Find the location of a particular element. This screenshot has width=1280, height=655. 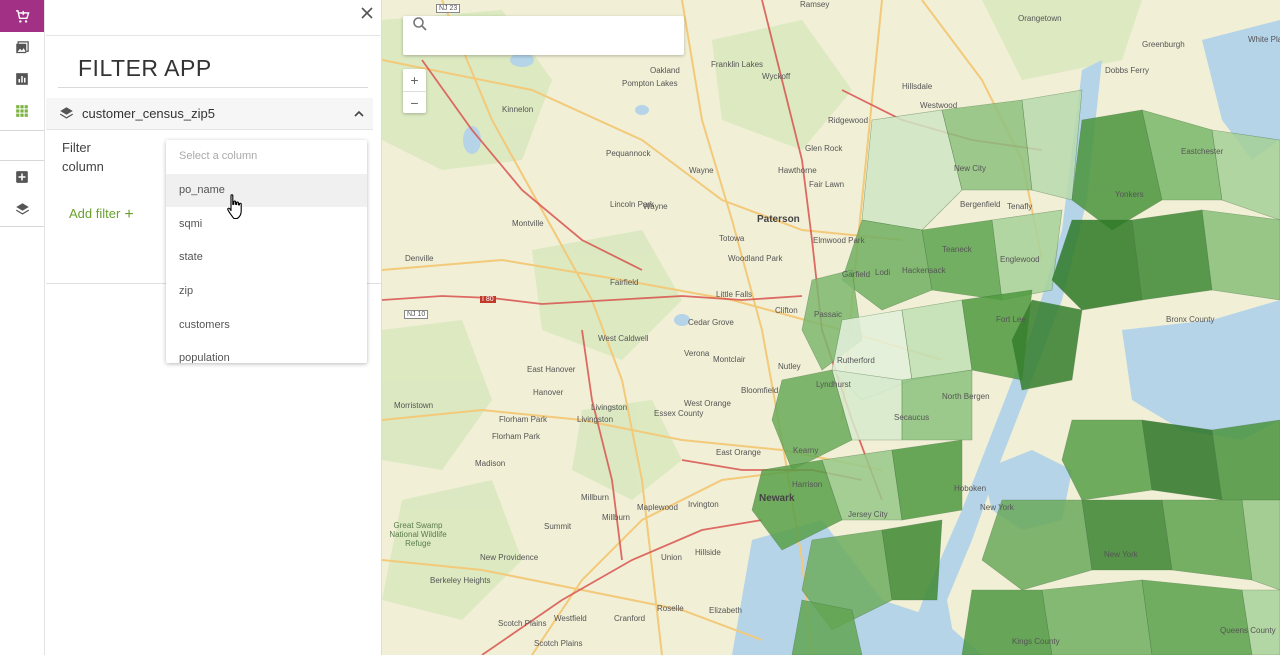

map-label: New City is located at coordinates (970, 168).